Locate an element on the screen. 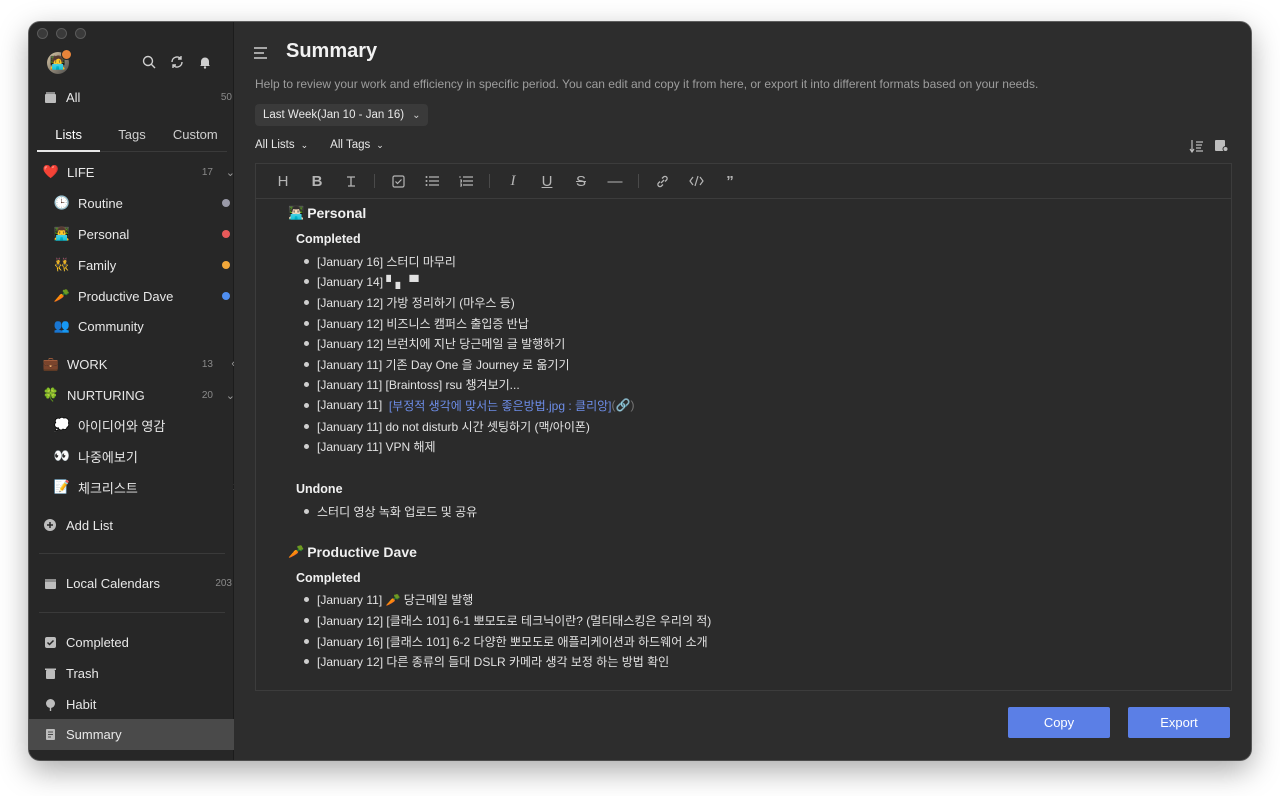 The height and width of the screenshot is (796, 1280). list-color-dot is located at coordinates (226, 265).